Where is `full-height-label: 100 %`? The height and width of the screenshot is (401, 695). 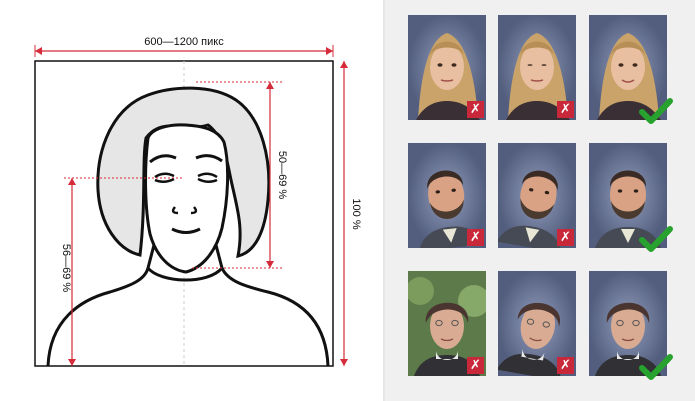 full-height-label: 100 % is located at coordinates (356, 213).